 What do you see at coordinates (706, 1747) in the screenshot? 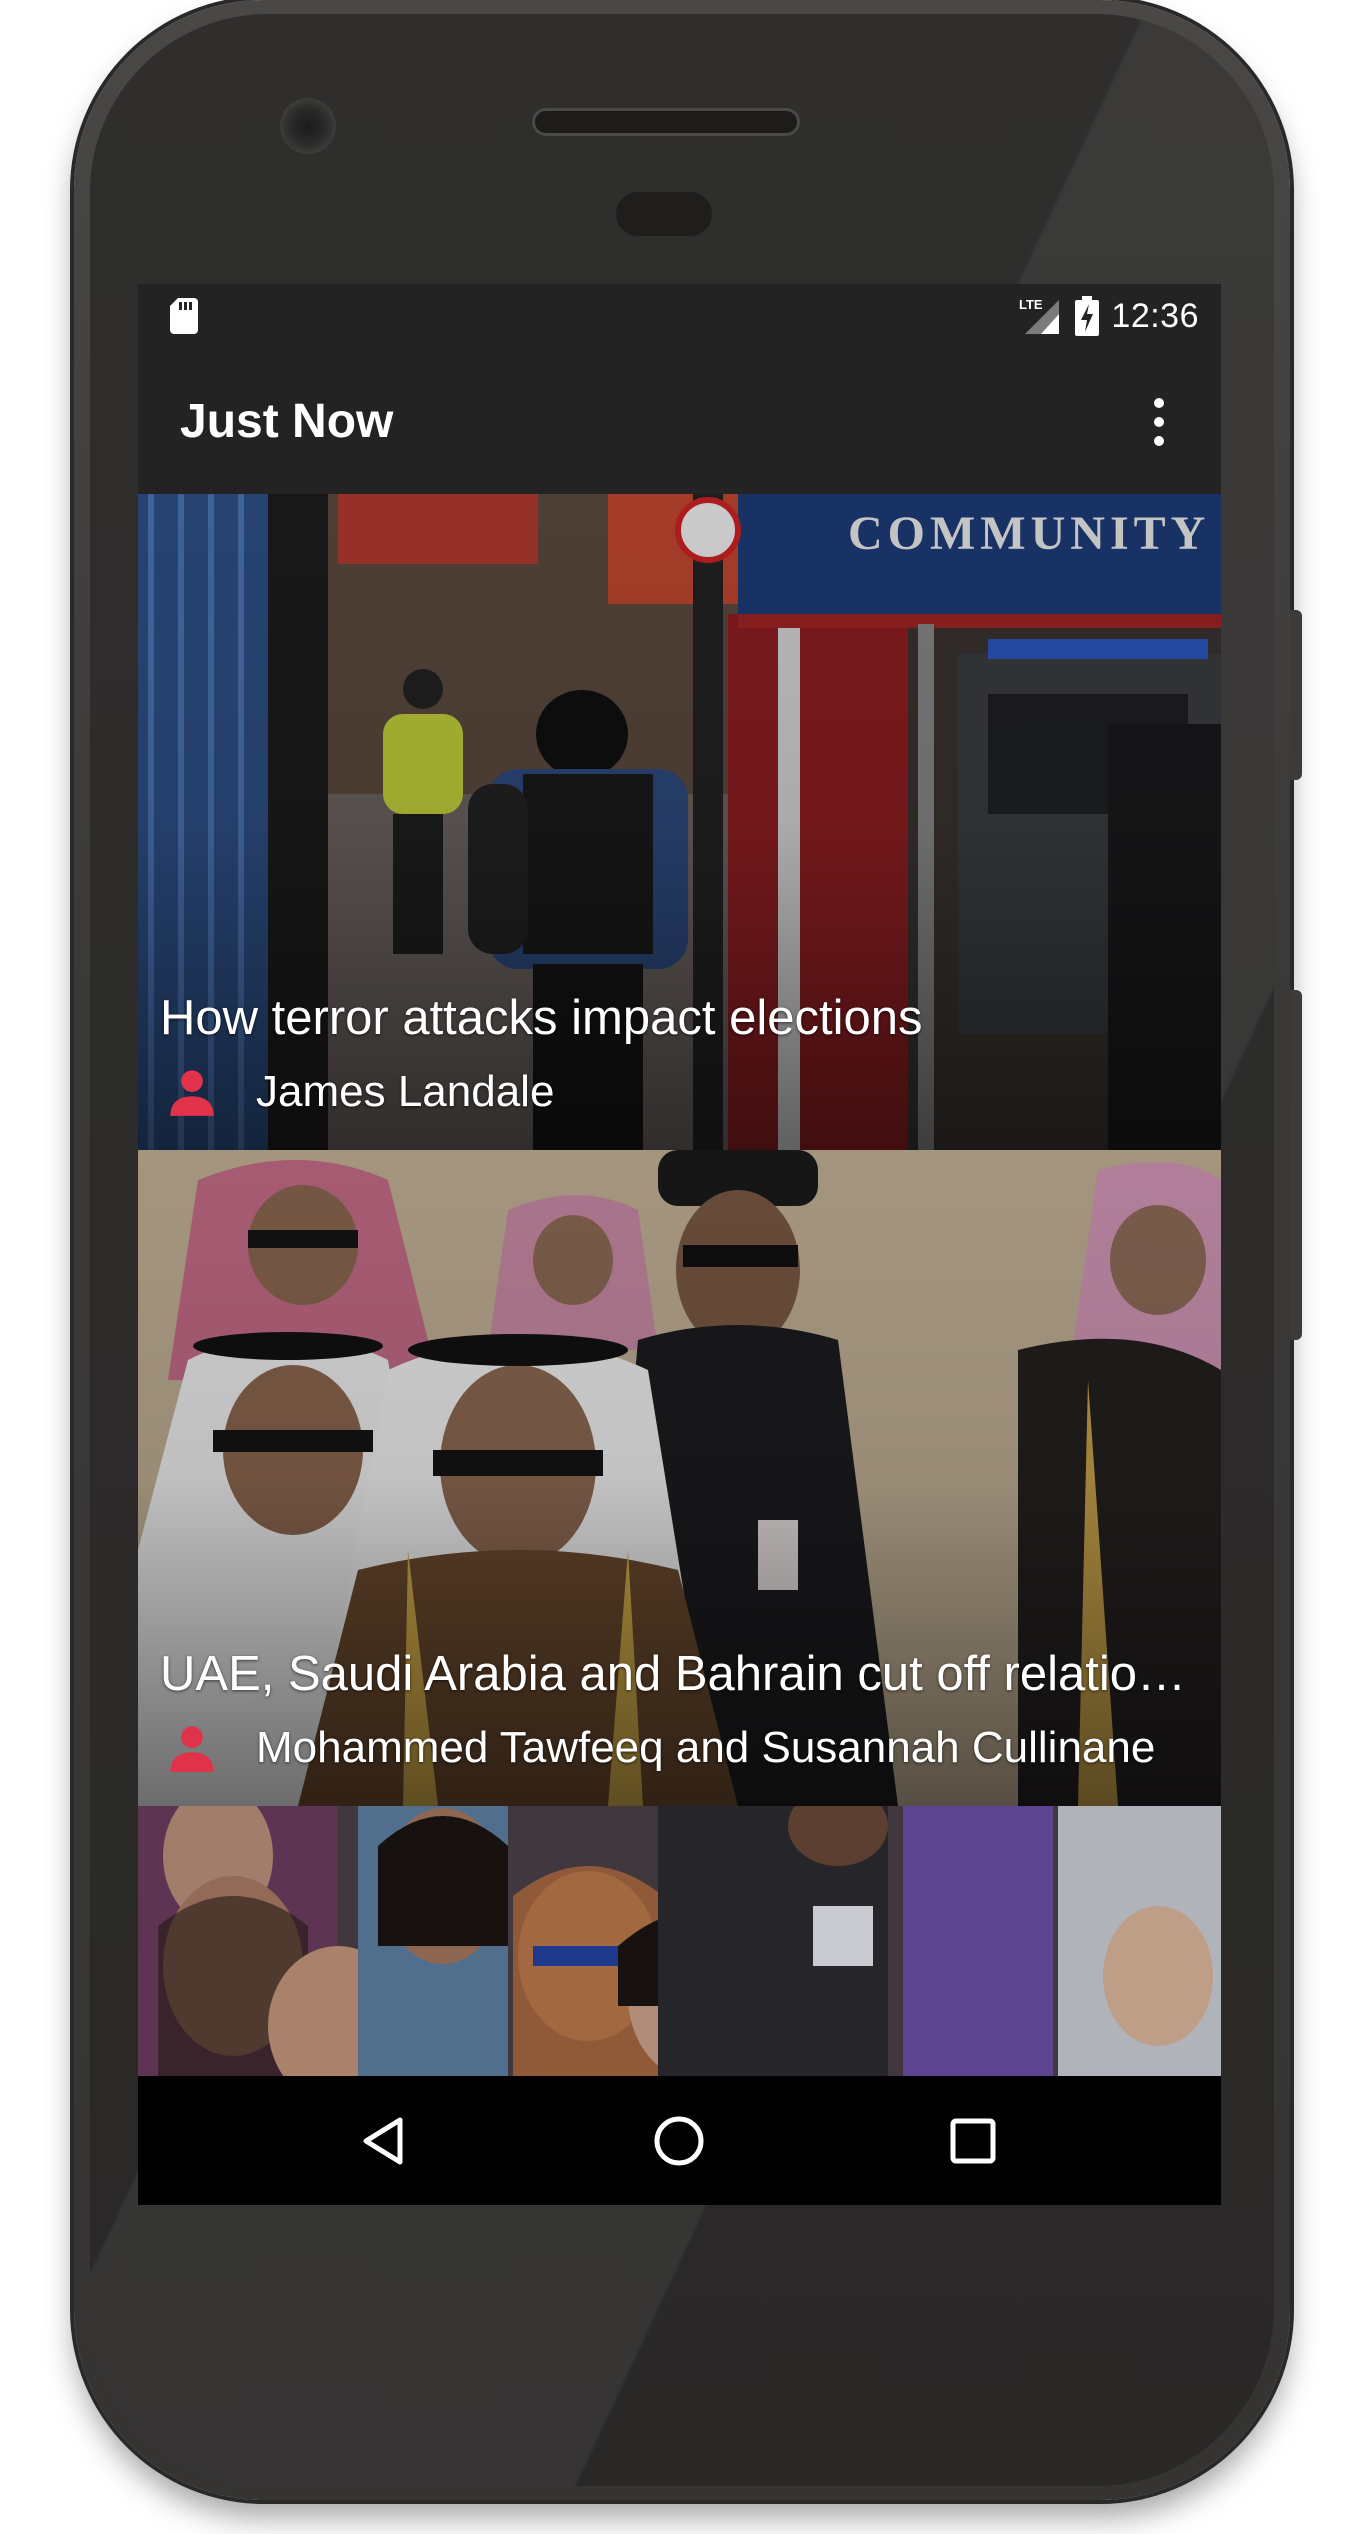
I see `article-author: Mohammed Tawfeeq and Susannah Cullinane` at bounding box center [706, 1747].